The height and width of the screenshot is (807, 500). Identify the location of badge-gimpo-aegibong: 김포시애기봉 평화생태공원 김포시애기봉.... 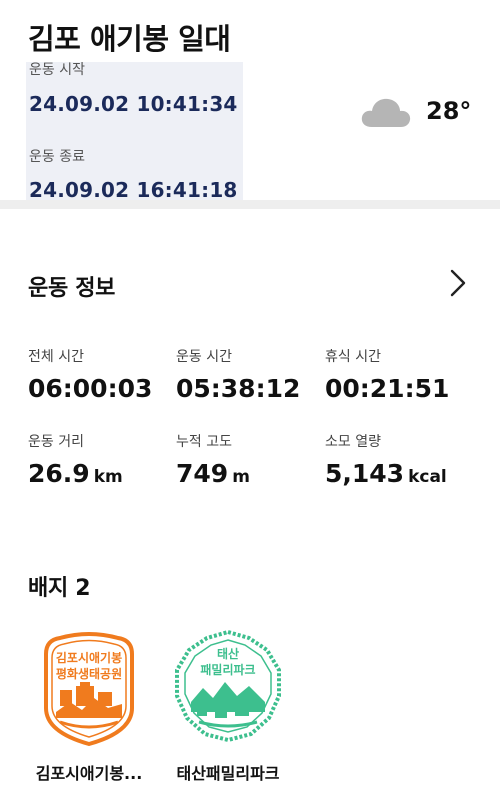
(89, 706).